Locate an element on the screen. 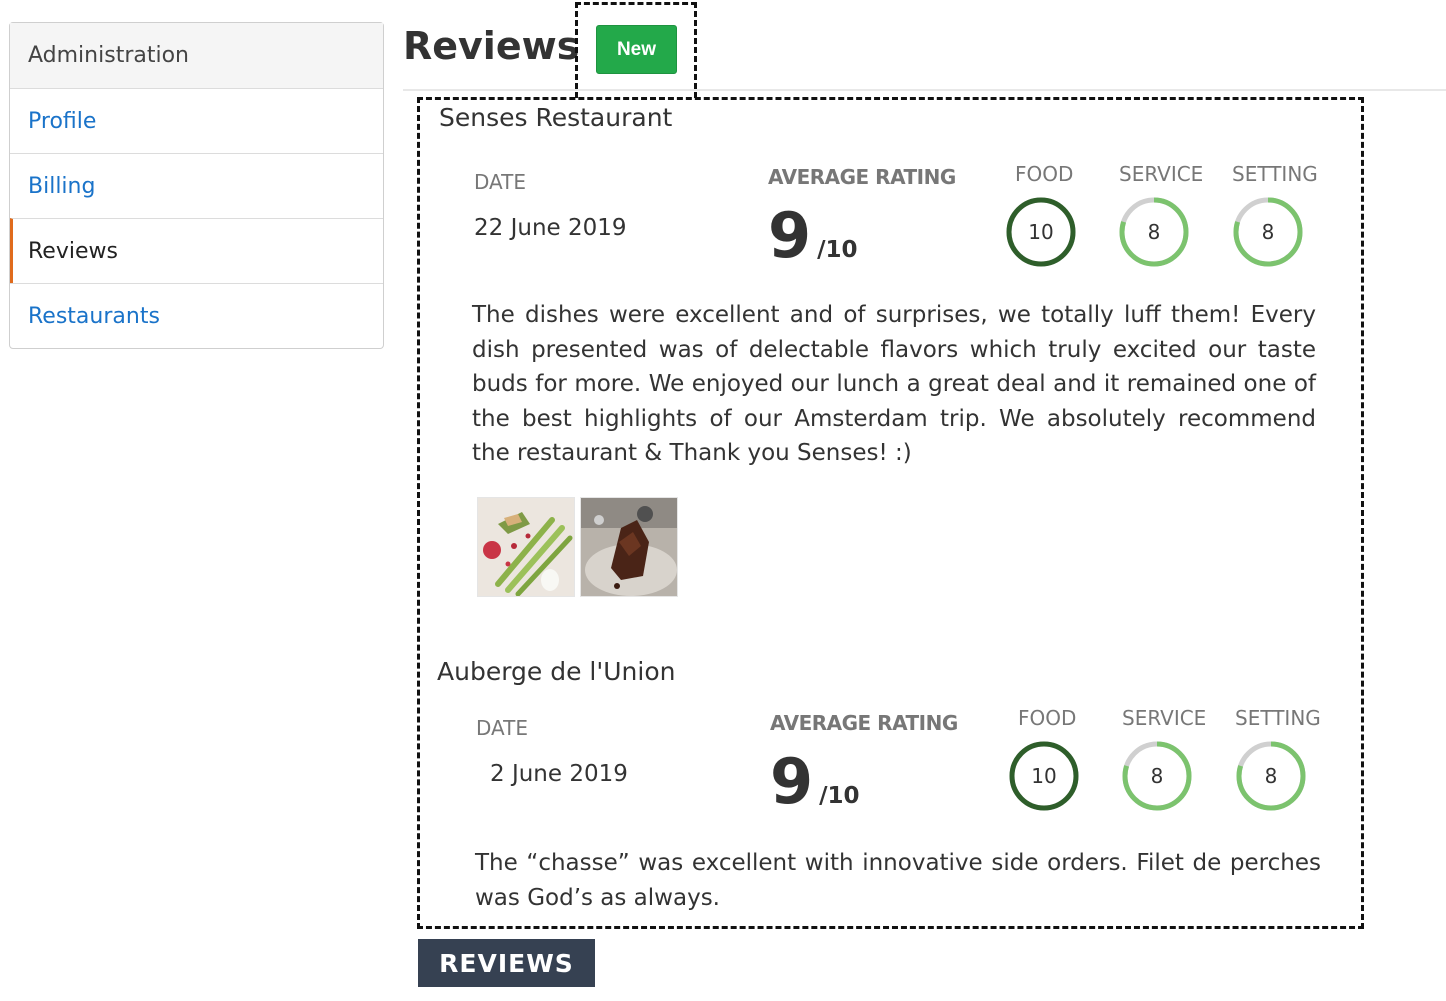 The height and width of the screenshot is (1001, 1446). reviews-annotation-label: REVIEWS is located at coordinates (506, 963).